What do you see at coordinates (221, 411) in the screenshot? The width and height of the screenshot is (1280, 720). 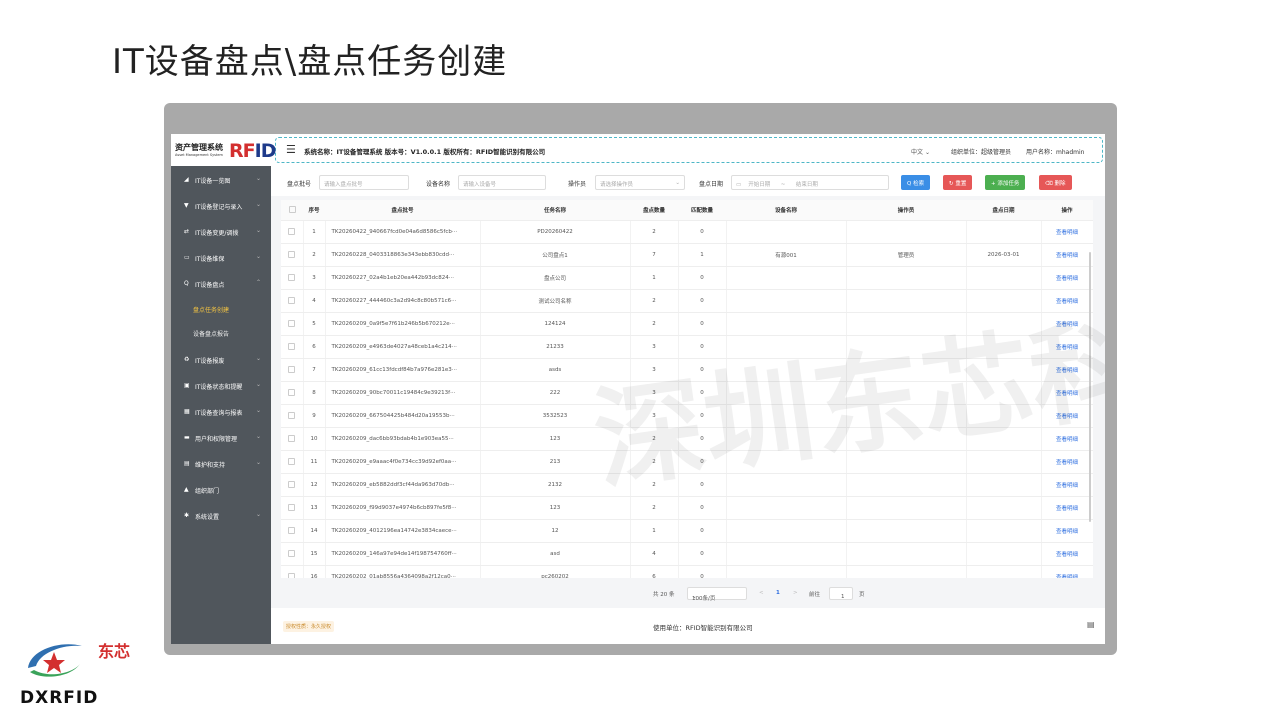 I see `sidebar-item-query: ▦ IT设备查询与报表 ⌄` at bounding box center [221, 411].